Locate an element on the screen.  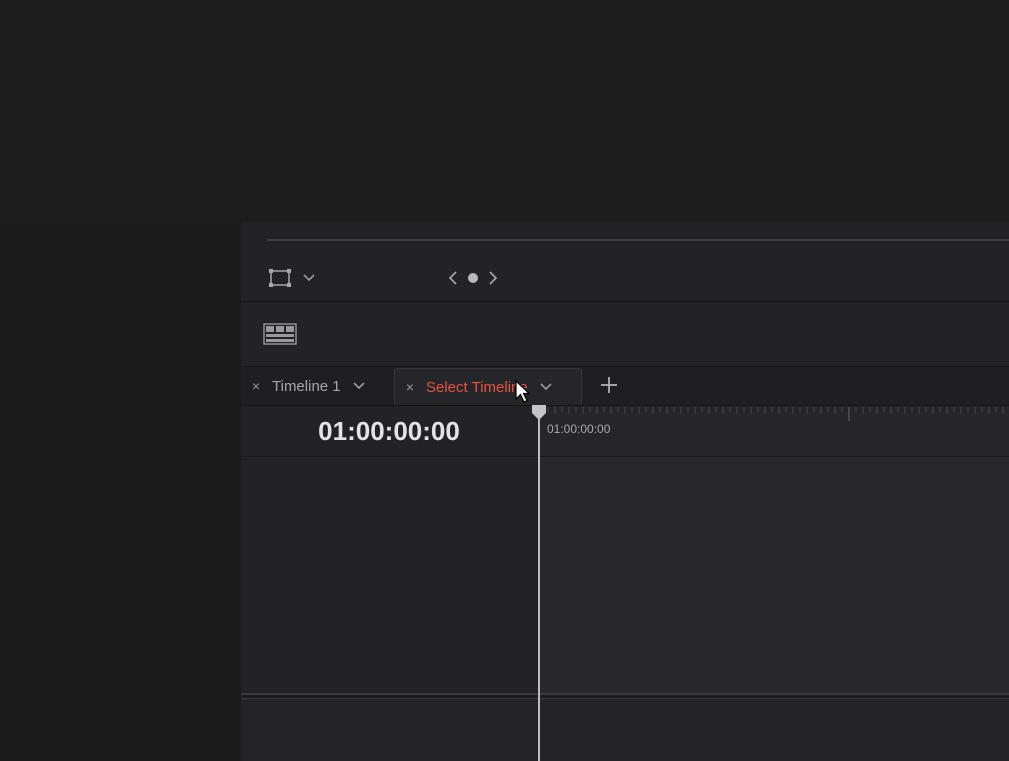
transform-dropdown-button is located at coordinates (294, 278).